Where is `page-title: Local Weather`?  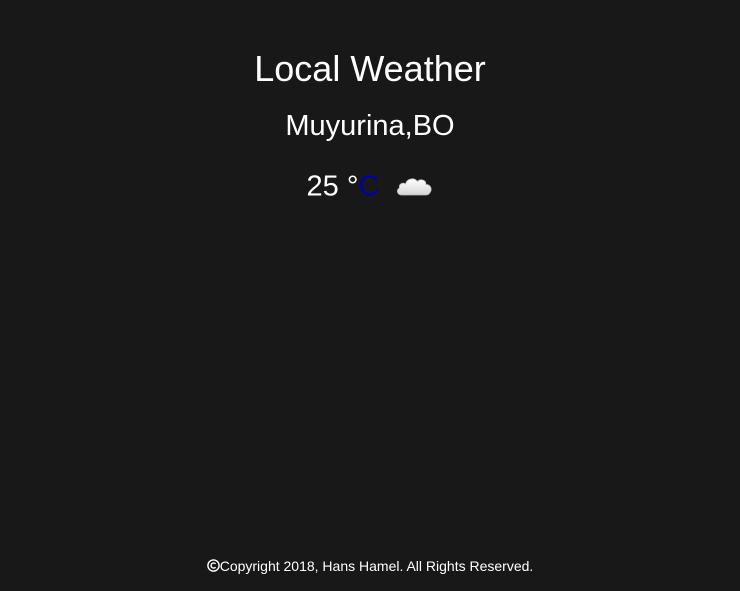
page-title: Local Weather is located at coordinates (370, 68).